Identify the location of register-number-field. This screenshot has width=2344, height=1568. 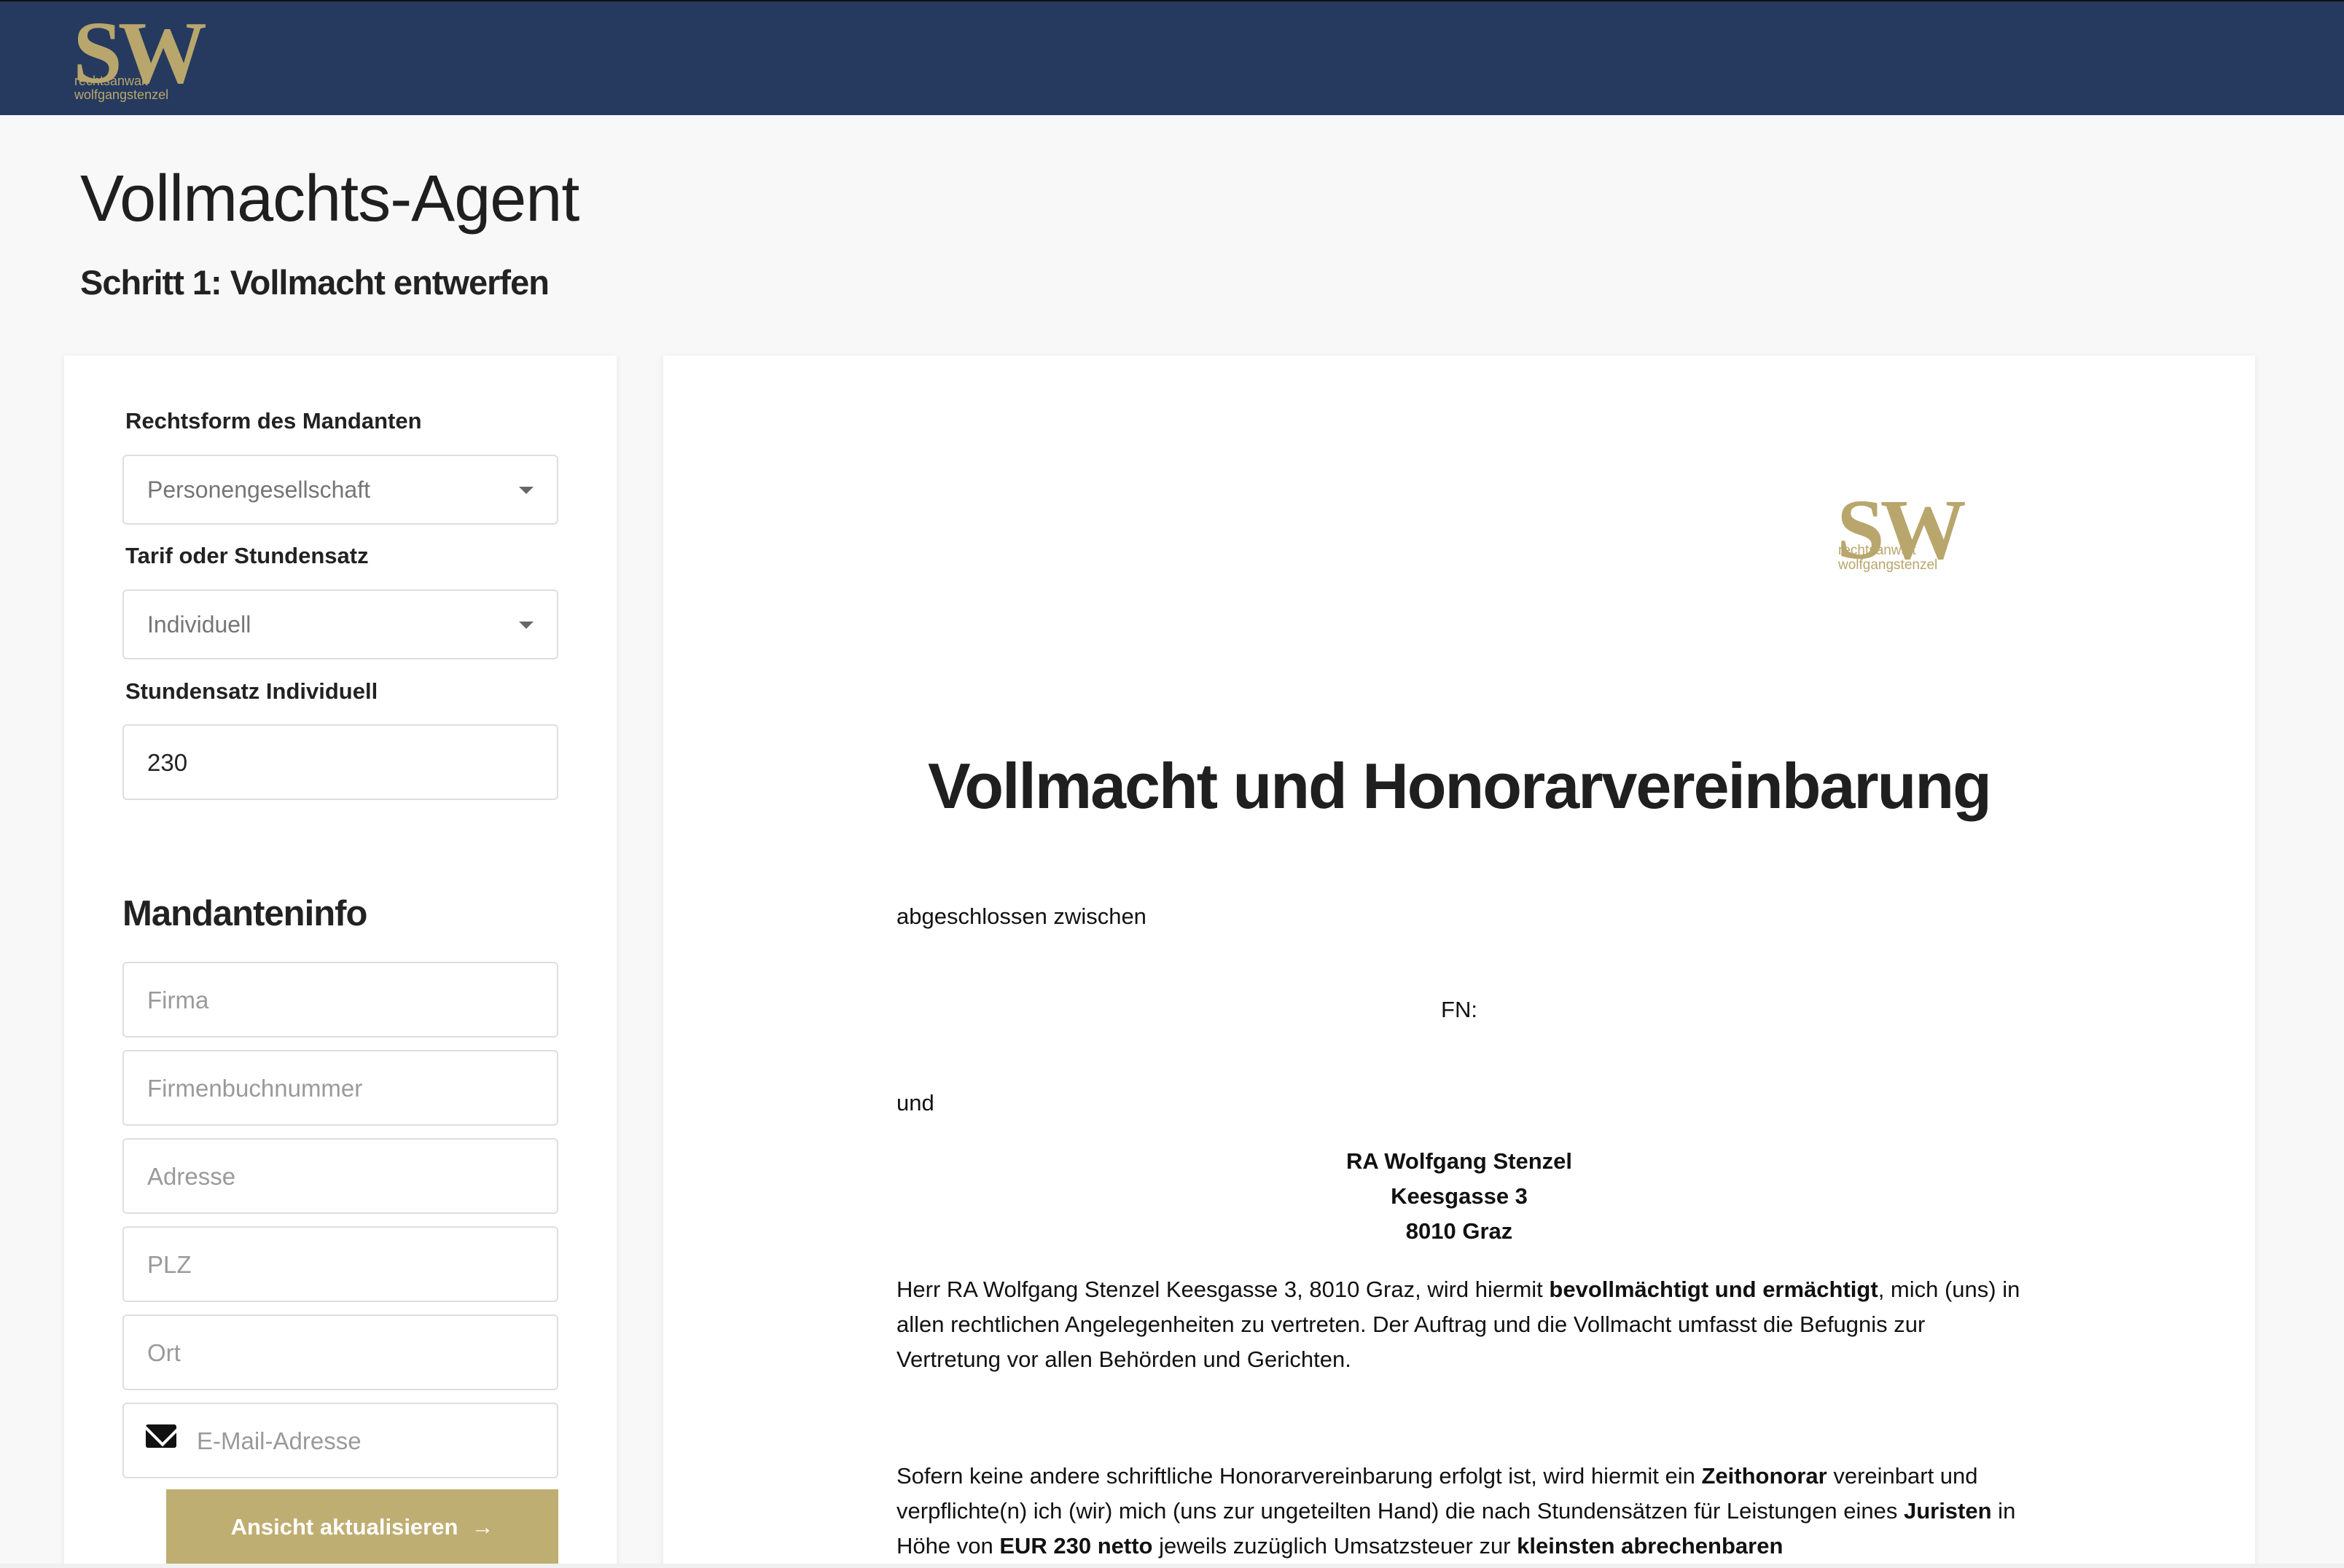
(340, 1088).